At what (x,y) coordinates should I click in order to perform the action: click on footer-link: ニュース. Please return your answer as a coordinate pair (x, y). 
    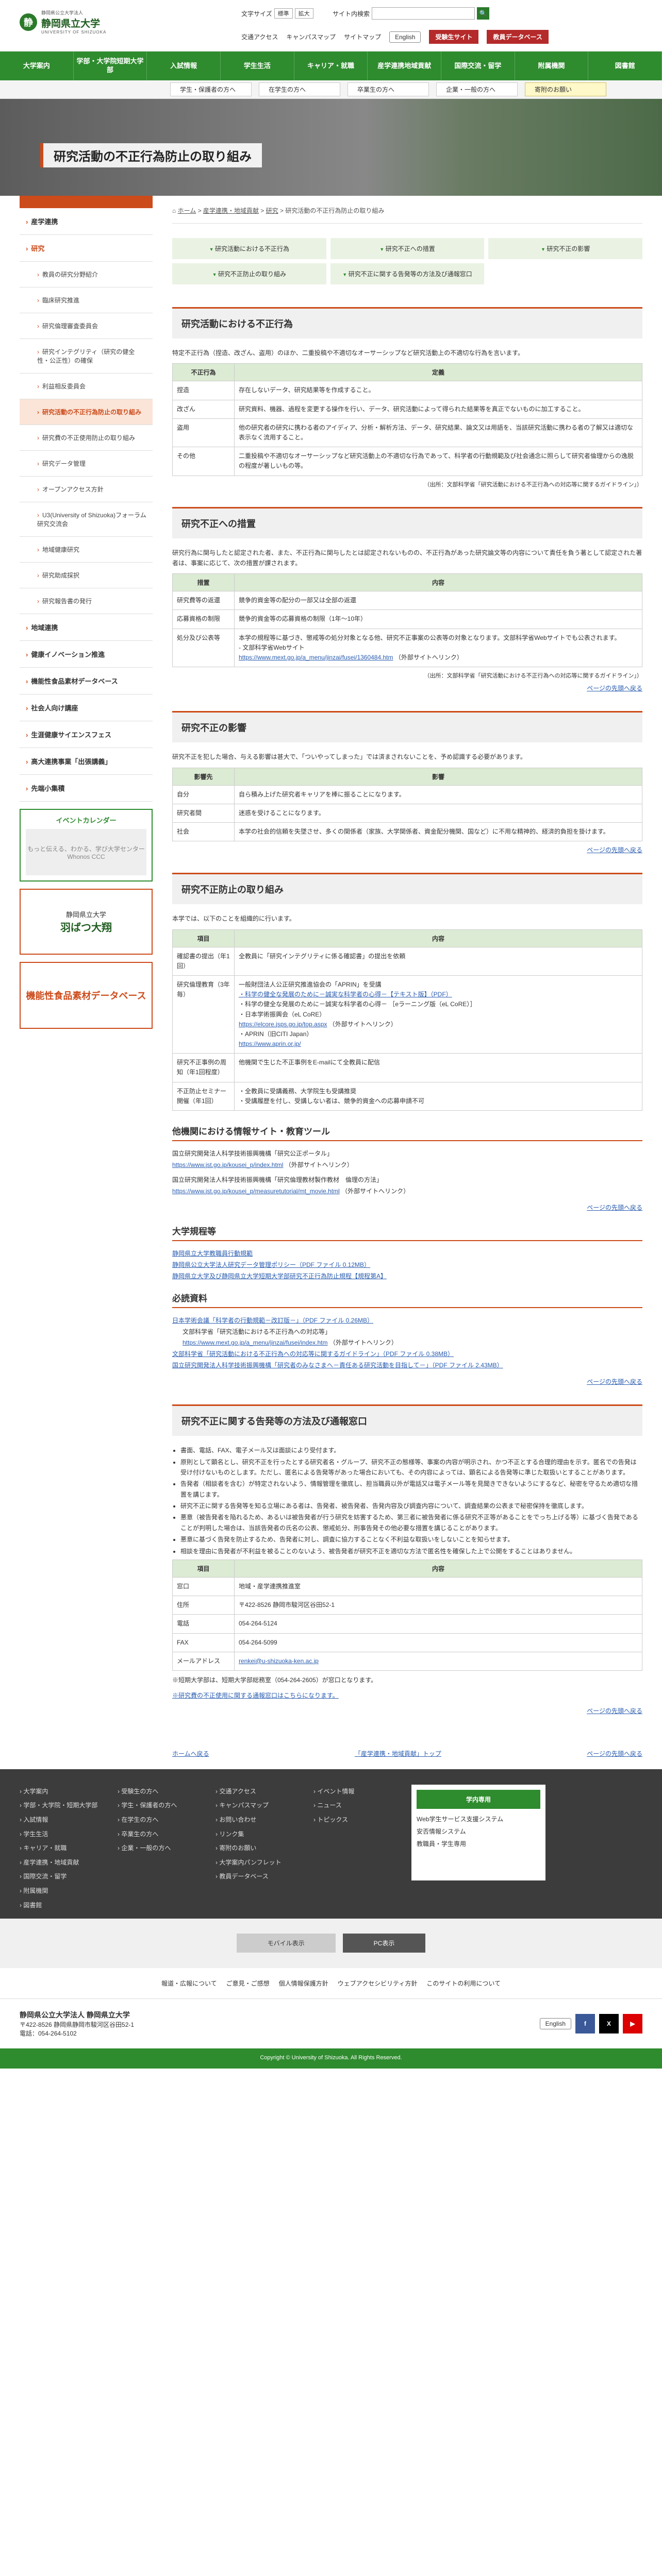
    Looking at the image, I should click on (357, 1806).